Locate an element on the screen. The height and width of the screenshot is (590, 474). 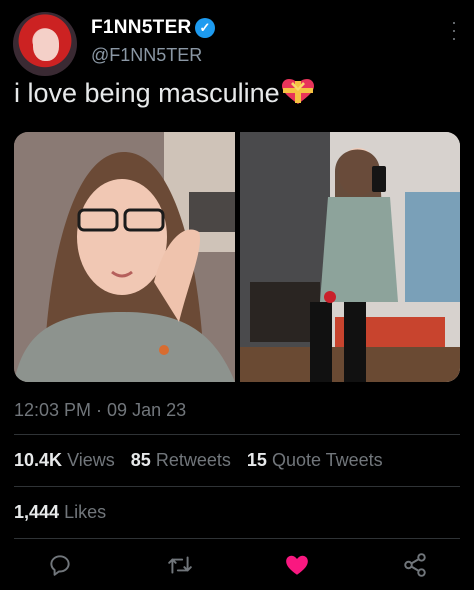
quotes-count: 15 is located at coordinates (257, 460).